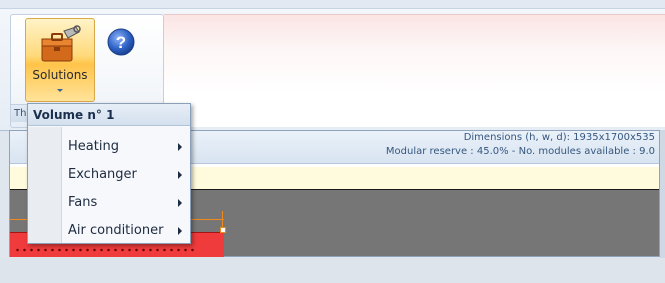  Describe the element at coordinates (60, 75) in the screenshot. I see `solutions-label: Solutions` at that location.